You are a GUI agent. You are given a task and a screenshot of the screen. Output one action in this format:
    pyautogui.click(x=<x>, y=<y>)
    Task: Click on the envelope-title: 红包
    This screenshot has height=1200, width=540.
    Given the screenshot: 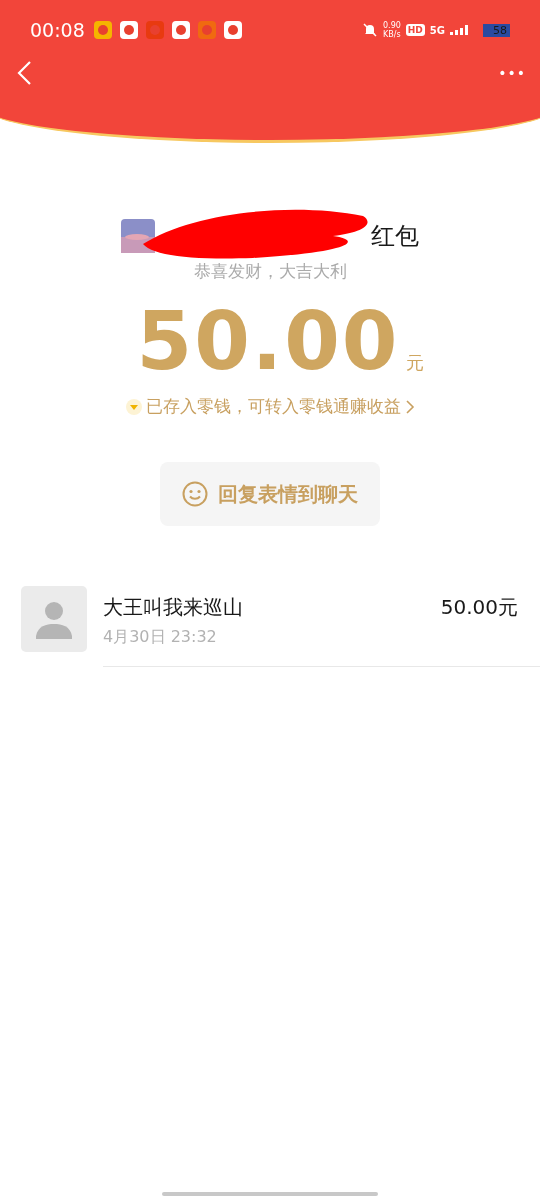 What is the action you would take?
    pyautogui.click(x=395, y=236)
    